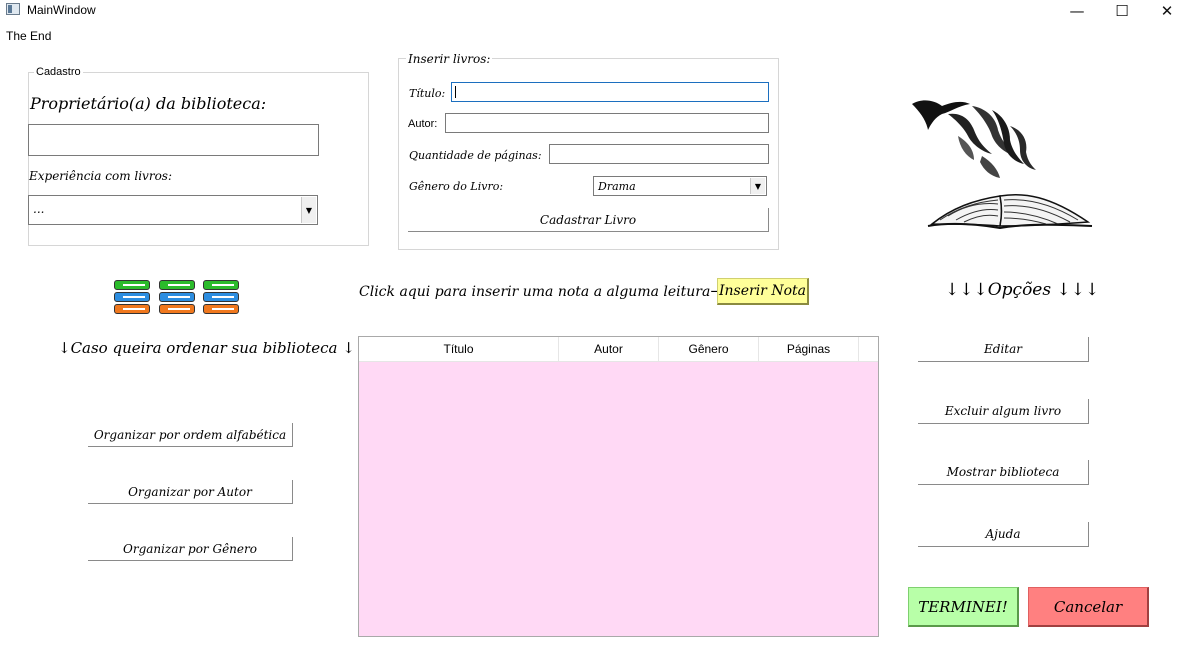 The width and height of the screenshot is (1189, 662). Describe the element at coordinates (659, 154) in the screenshot. I see `paginas-input` at that location.